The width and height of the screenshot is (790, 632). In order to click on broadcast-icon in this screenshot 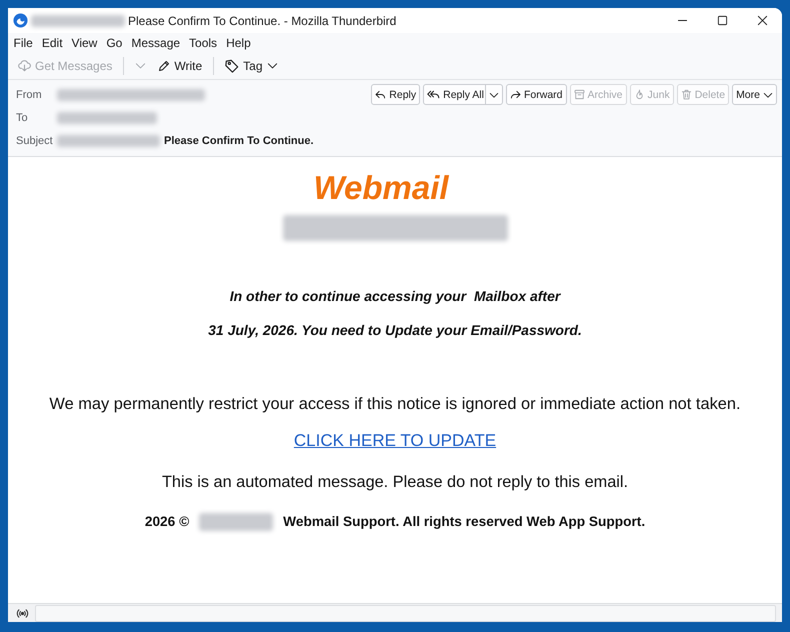, I will do `click(22, 613)`.